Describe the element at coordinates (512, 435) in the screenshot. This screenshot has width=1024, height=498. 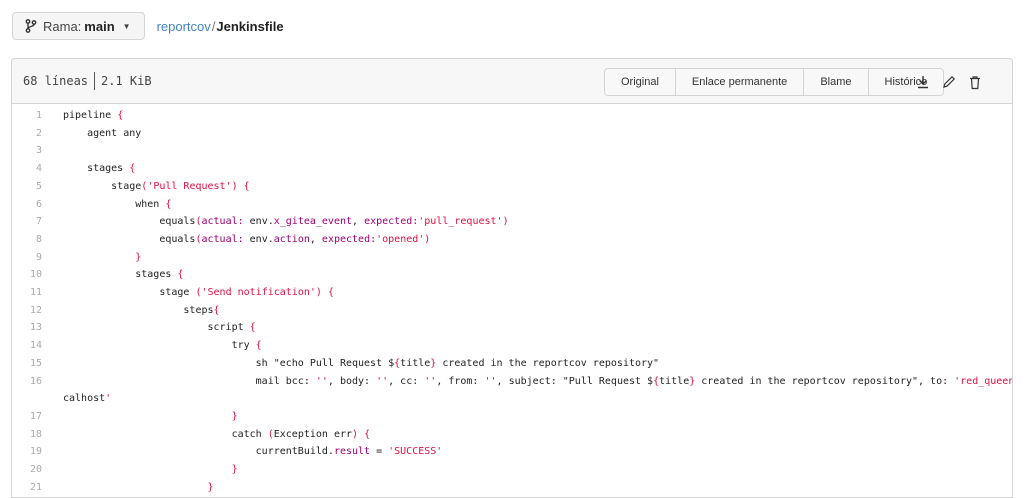
I see `code-line: 18 catch (Exception err) {` at that location.